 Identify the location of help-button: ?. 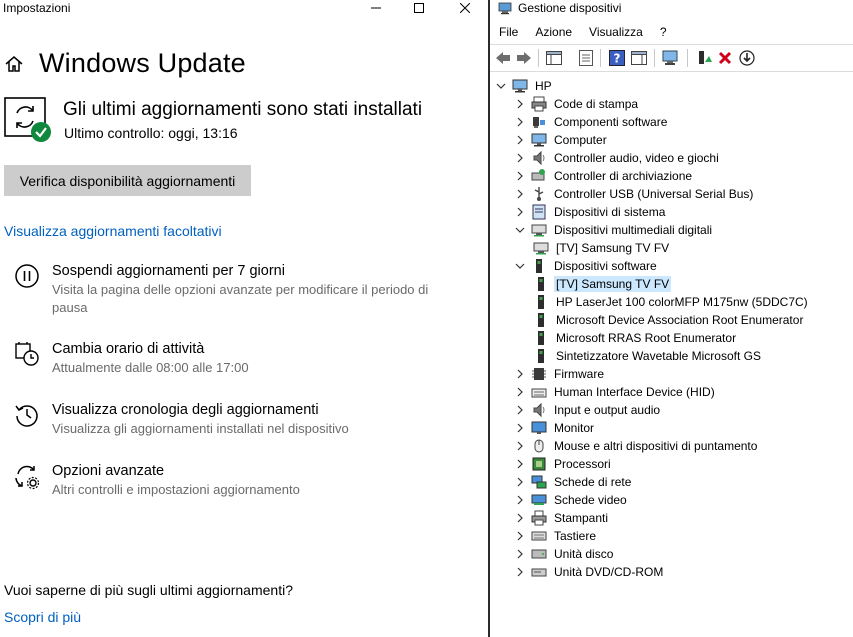
(617, 58).